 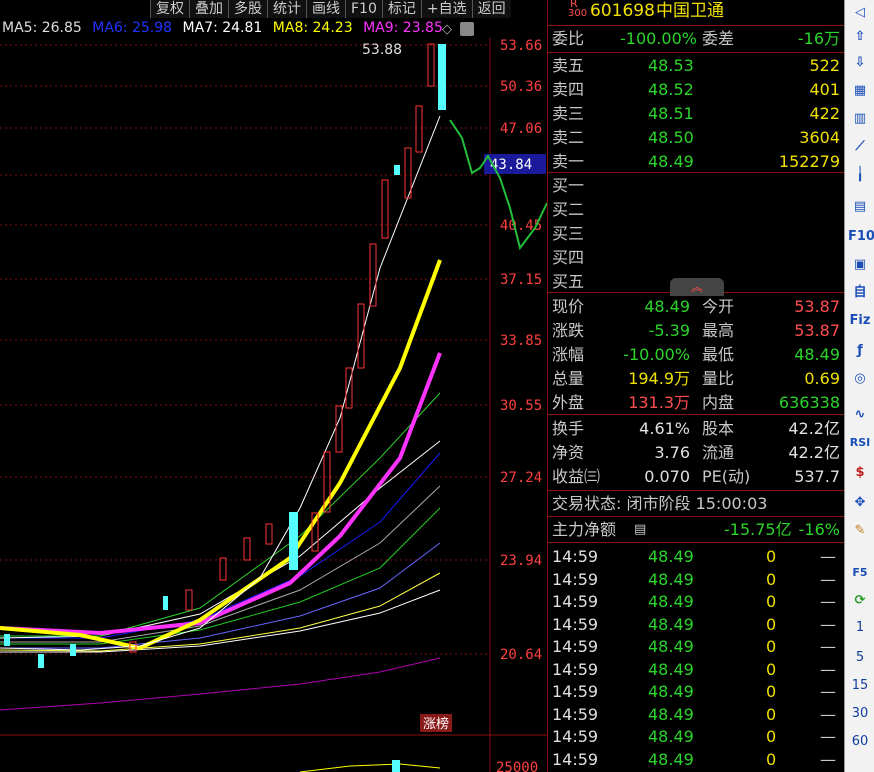 I want to click on main-force-pct: -16%, so click(x=819, y=529).